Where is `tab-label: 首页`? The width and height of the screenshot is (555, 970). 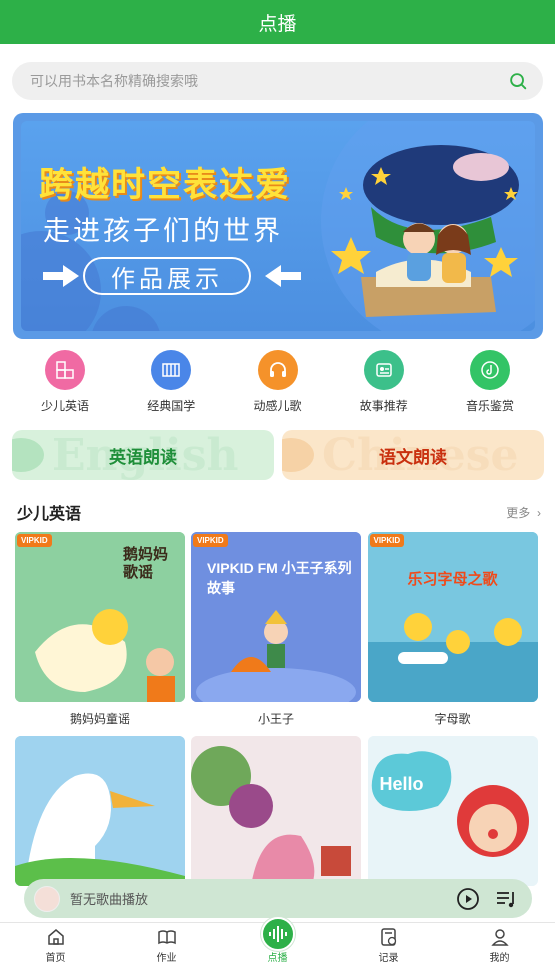 tab-label: 首页 is located at coordinates (55, 958).